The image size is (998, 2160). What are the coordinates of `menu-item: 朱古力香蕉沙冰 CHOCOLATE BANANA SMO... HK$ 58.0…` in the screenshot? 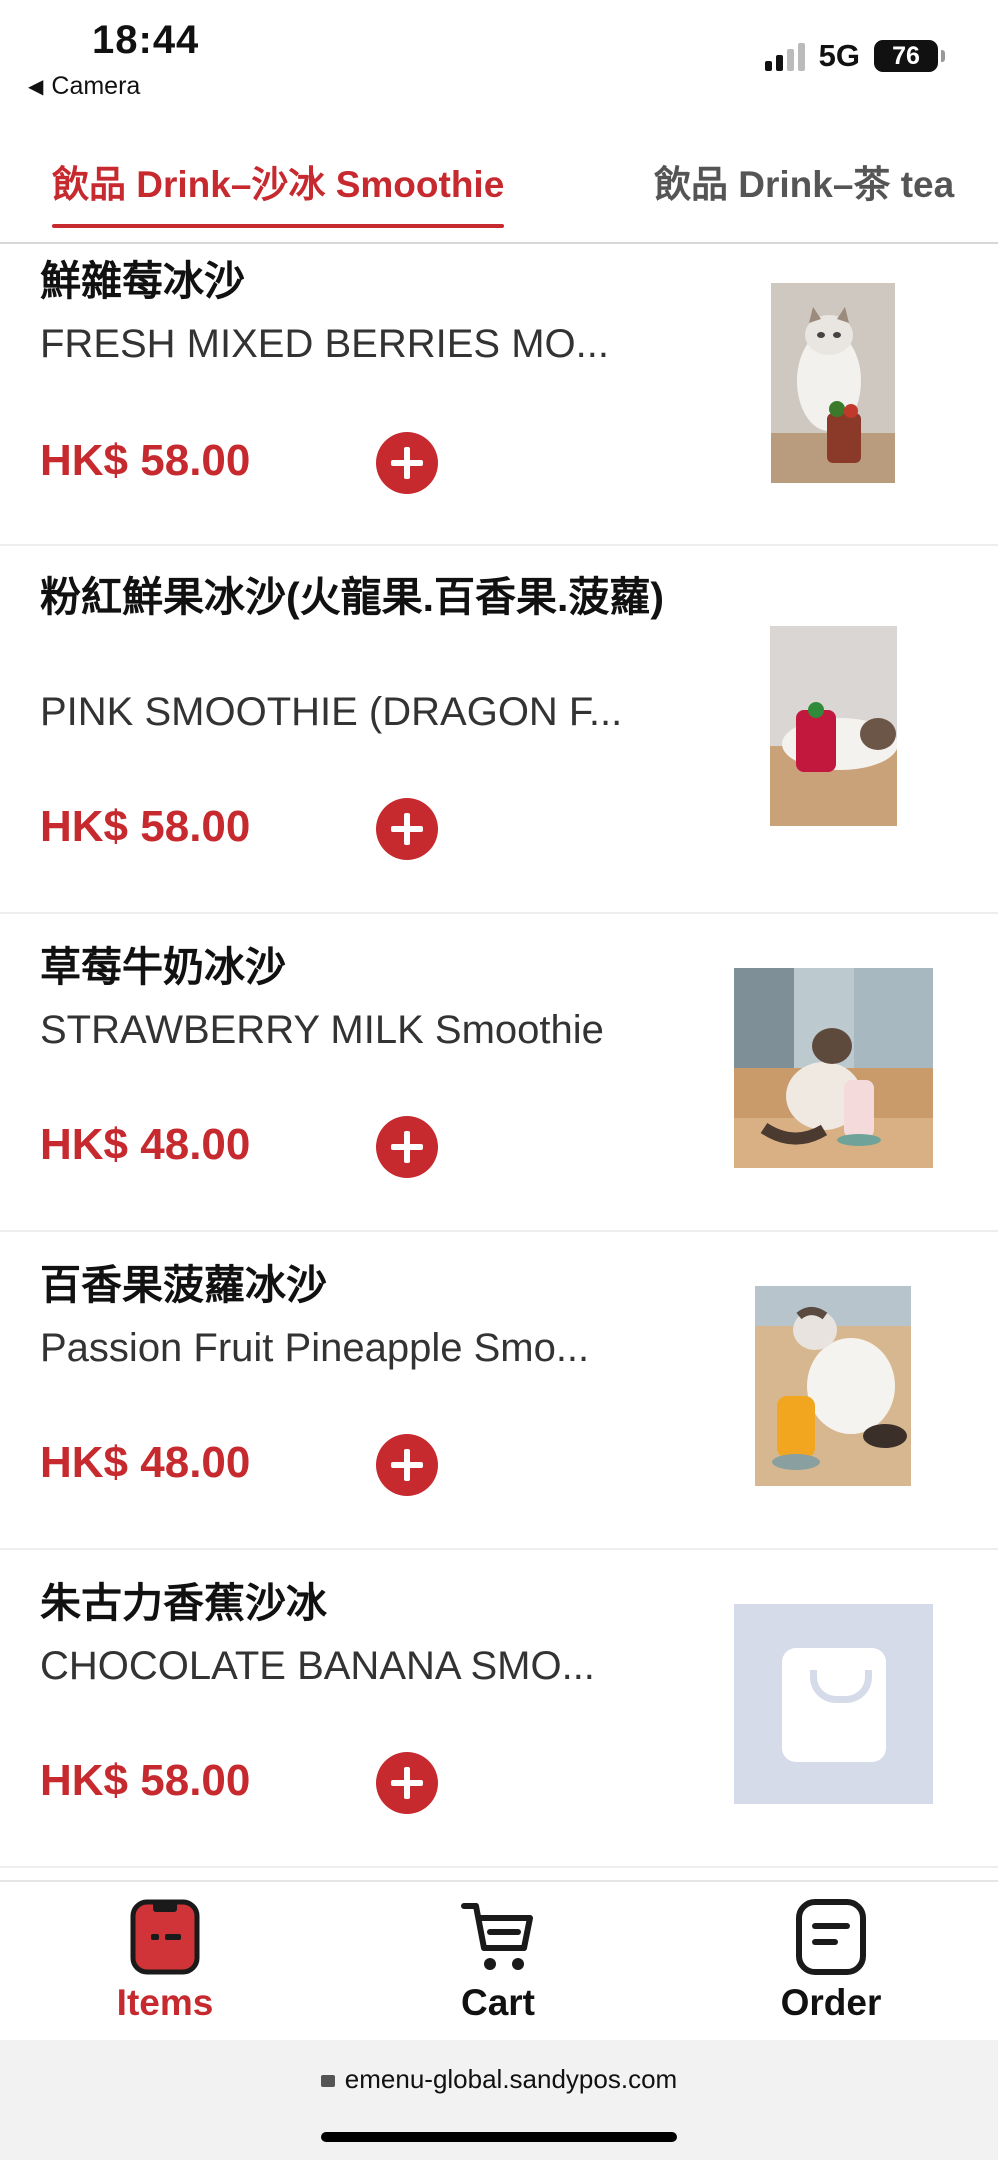 It's located at (499, 1710).